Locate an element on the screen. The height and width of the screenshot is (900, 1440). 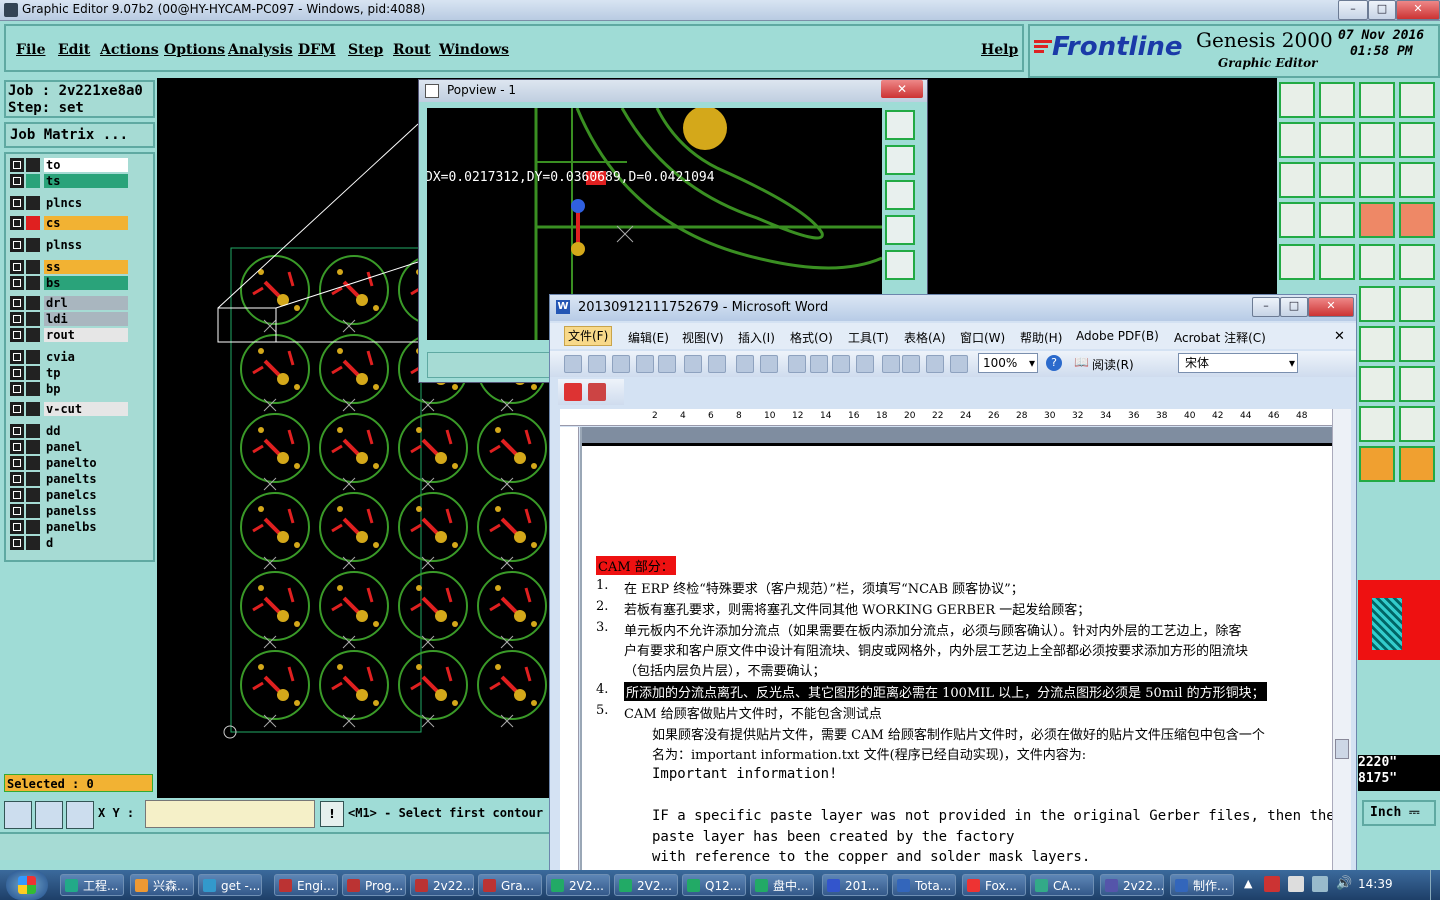
word-maximize-button: □ is located at coordinates (1294, 307).